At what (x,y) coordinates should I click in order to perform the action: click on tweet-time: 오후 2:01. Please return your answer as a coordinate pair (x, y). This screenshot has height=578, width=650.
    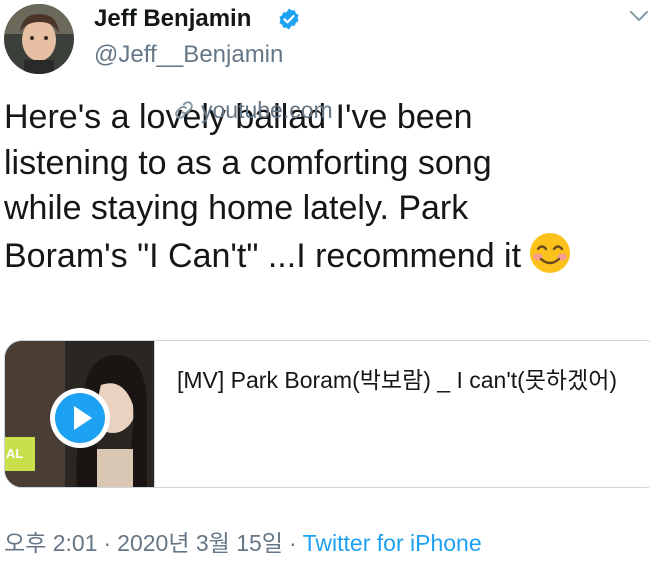
    Looking at the image, I should click on (50, 543).